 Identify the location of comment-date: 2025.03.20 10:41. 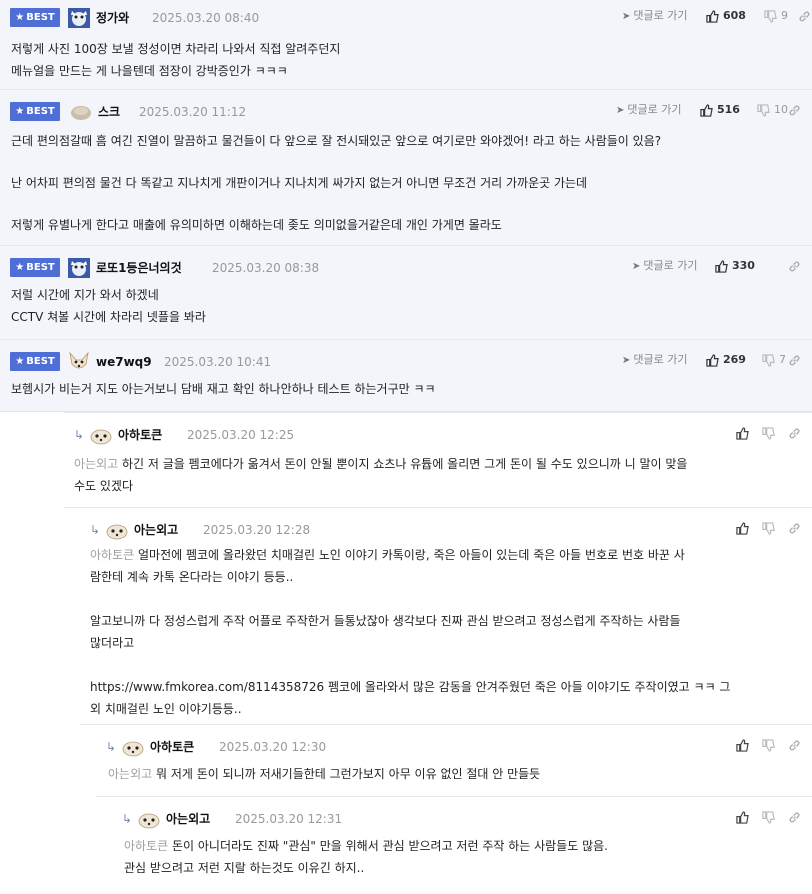
(218, 362).